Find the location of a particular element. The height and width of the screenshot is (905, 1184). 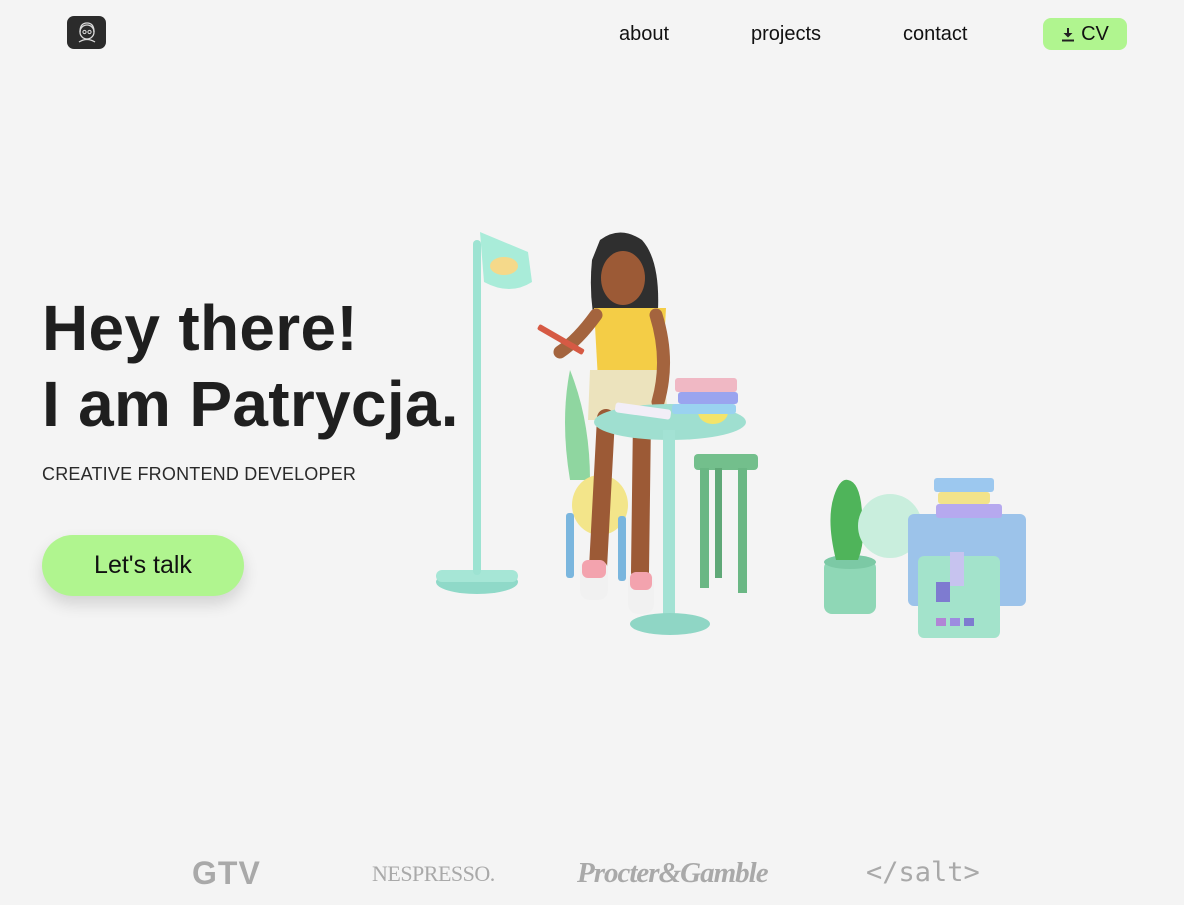

download-icon is located at coordinates (1068, 34).